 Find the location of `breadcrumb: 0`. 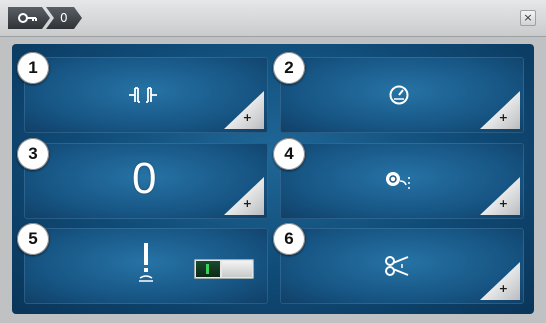

breadcrumb: 0 is located at coordinates (45, 18).